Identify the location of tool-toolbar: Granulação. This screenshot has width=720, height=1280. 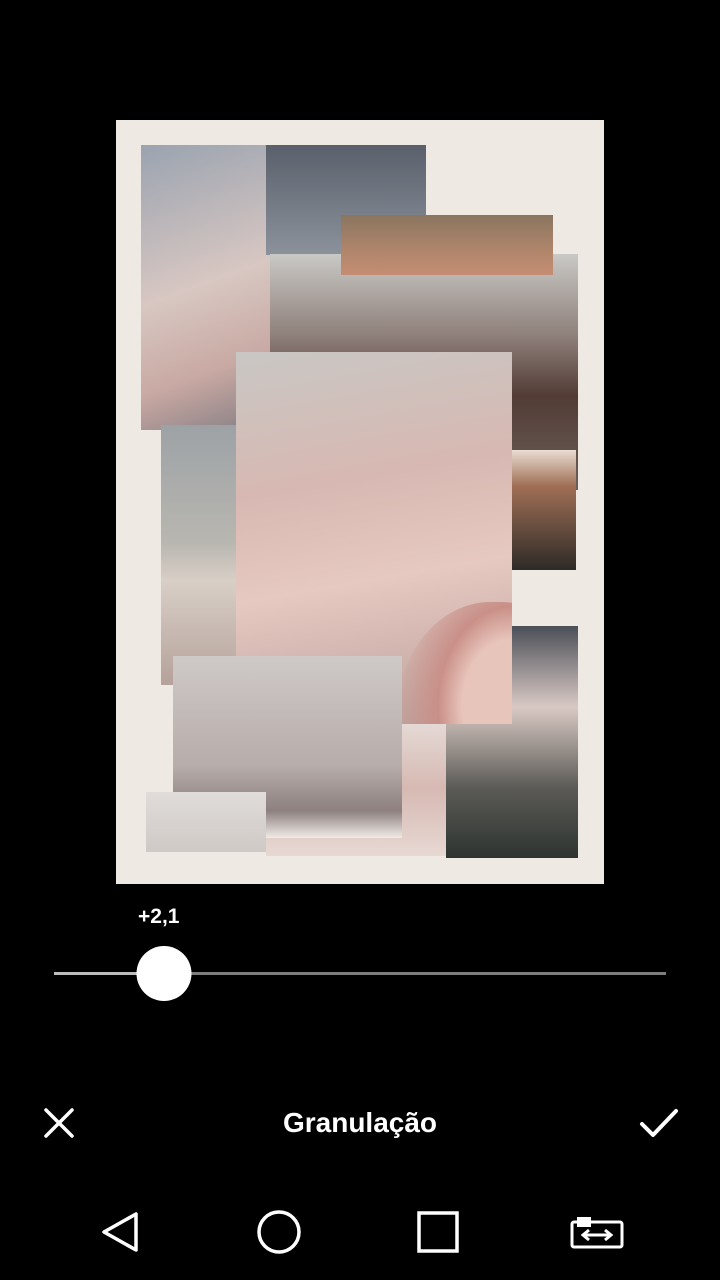
(360, 1123).